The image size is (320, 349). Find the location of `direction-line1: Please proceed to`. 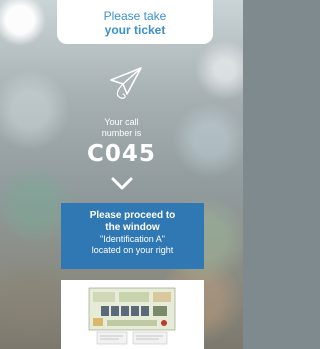

direction-line1: Please proceed to is located at coordinates (132, 215).